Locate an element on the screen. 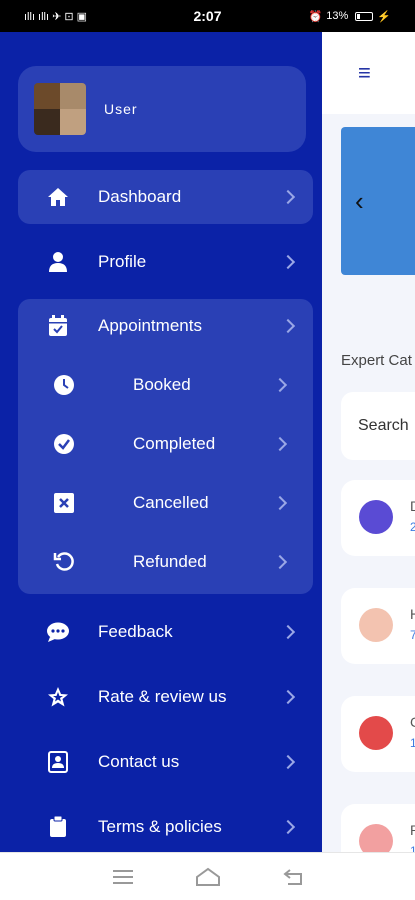  charging-icon: ⚡ is located at coordinates (384, 16).